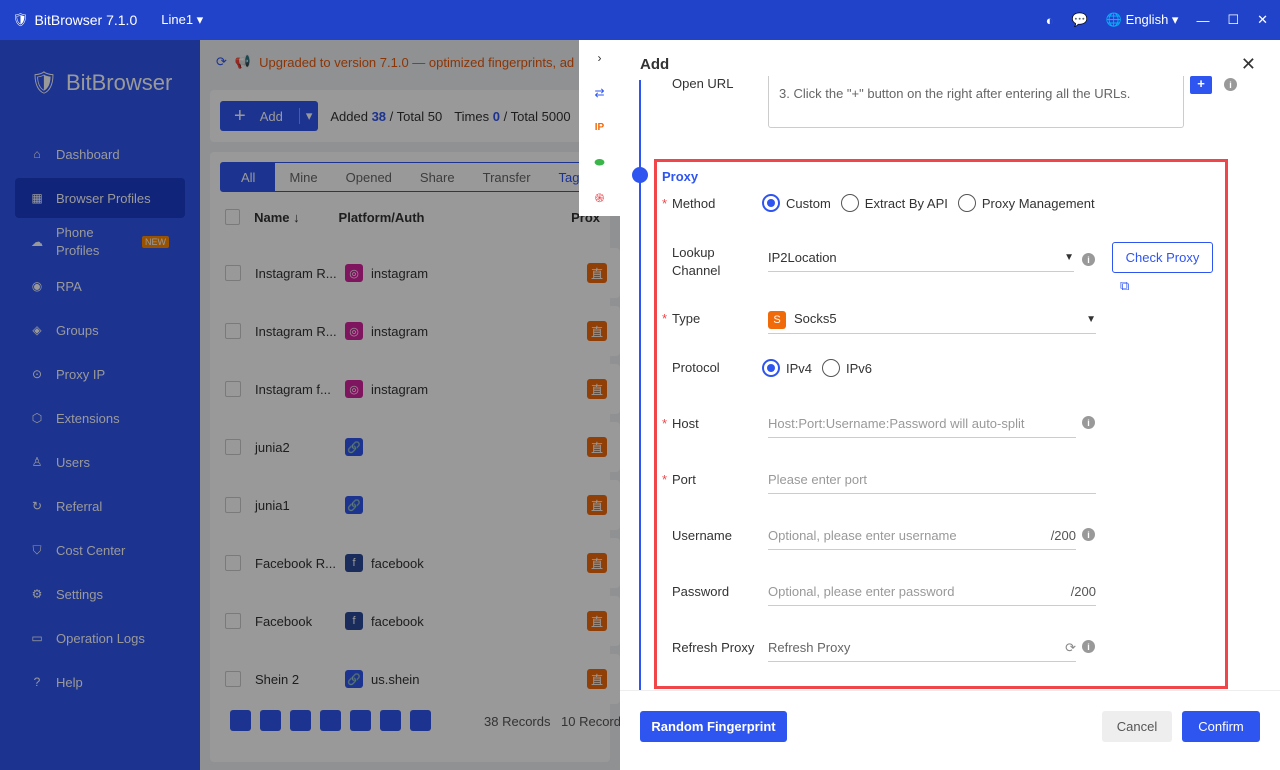 This screenshot has width=1280, height=770. What do you see at coordinates (1137, 726) in the screenshot?
I see `cancel-button: Cancel` at bounding box center [1137, 726].